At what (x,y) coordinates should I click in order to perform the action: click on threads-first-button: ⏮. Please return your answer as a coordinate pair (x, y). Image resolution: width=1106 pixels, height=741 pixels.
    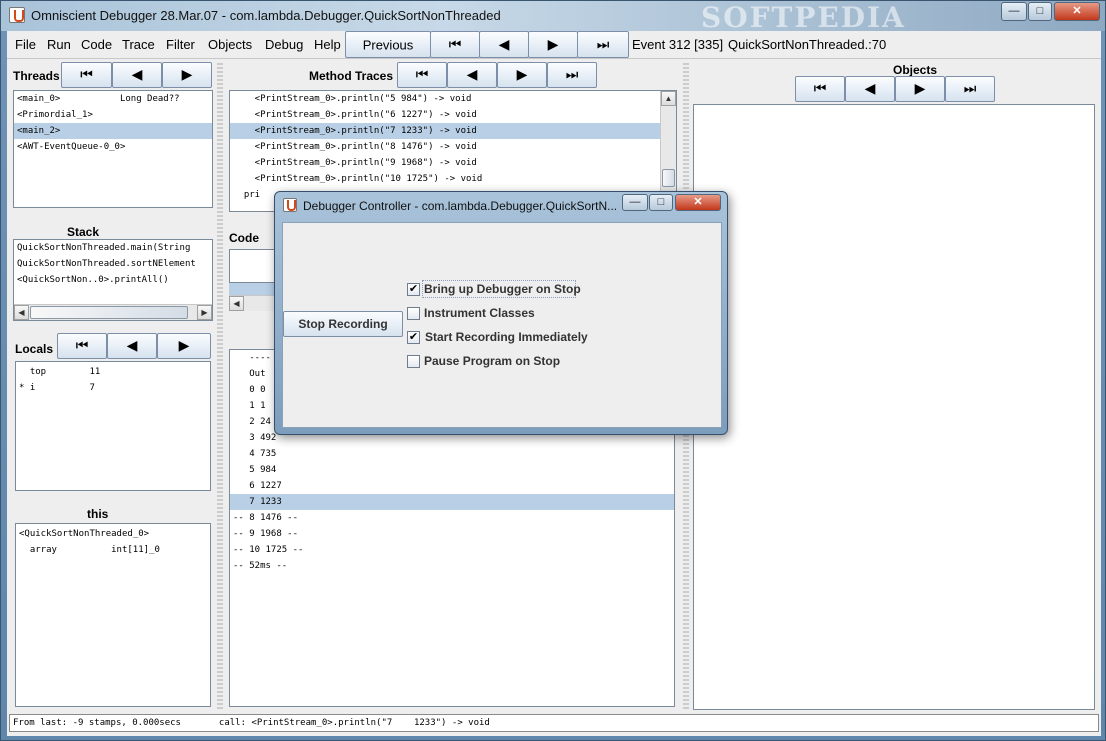
    Looking at the image, I should click on (86, 75).